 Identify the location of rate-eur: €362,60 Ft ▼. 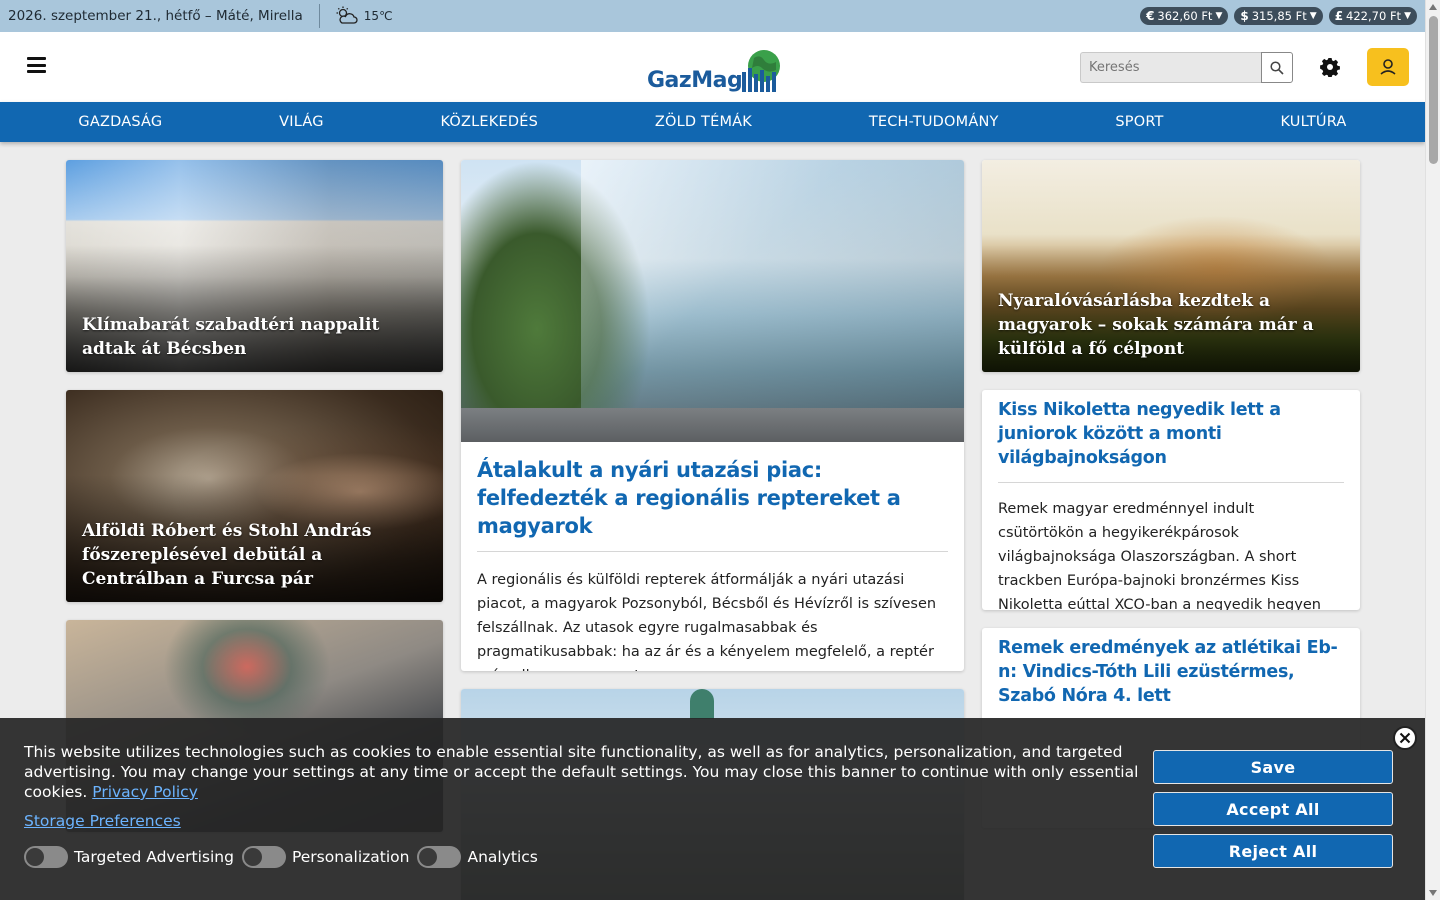
(1184, 16).